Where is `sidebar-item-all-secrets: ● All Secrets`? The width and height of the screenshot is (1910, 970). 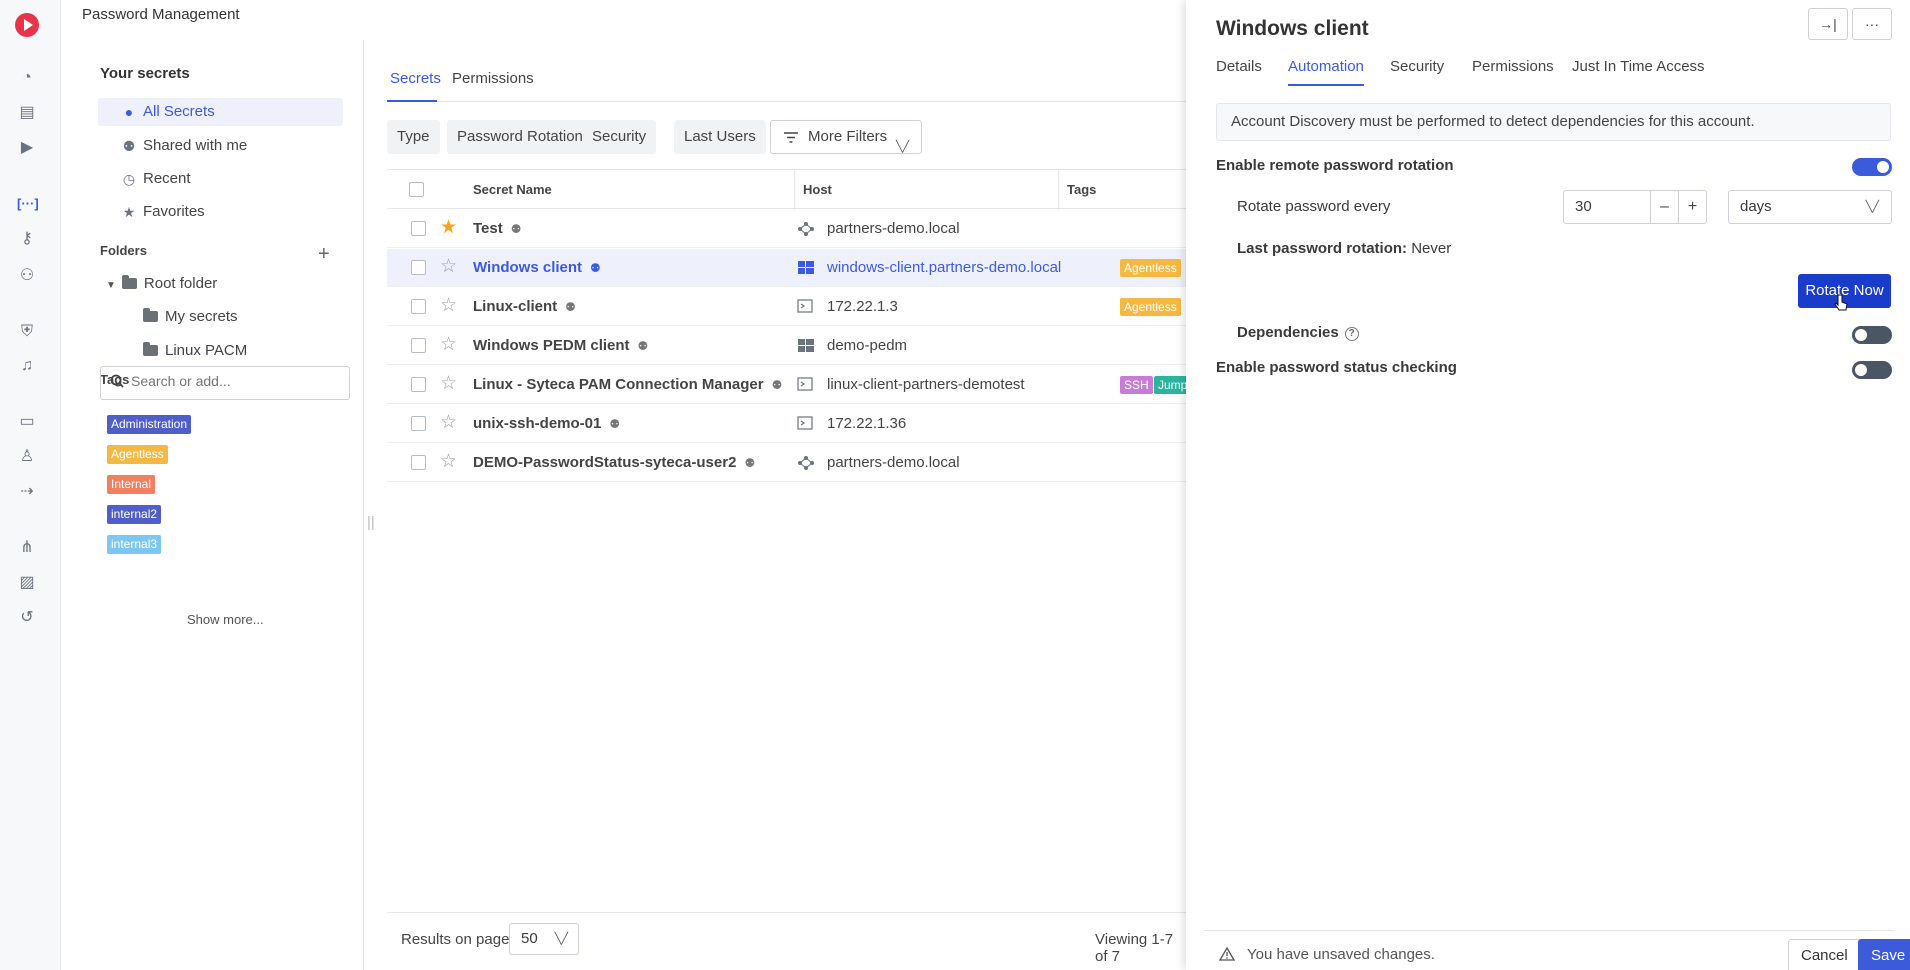 sidebar-item-all-secrets: ● All Secrets is located at coordinates (220, 112).